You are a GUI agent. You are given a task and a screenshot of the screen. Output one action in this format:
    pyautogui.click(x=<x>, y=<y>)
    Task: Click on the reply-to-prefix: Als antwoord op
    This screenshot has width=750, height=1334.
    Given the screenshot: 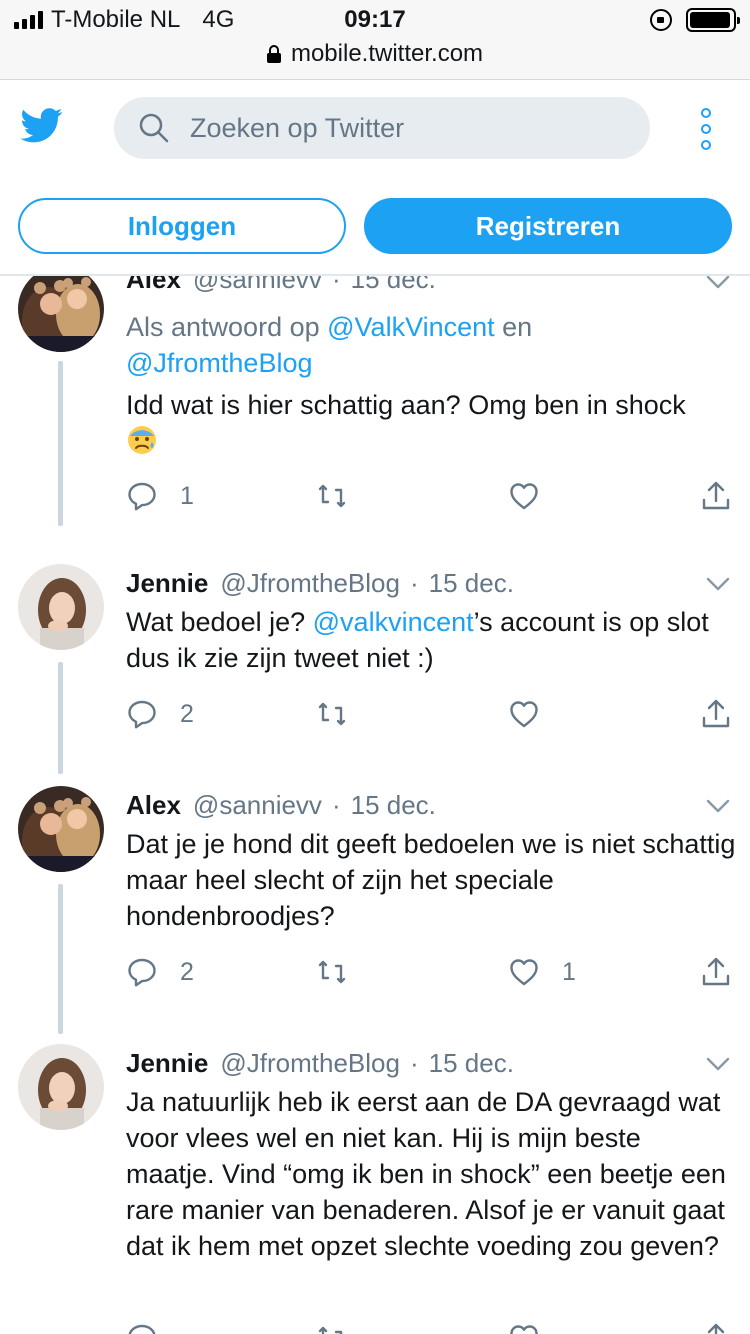 What is the action you would take?
    pyautogui.click(x=223, y=327)
    